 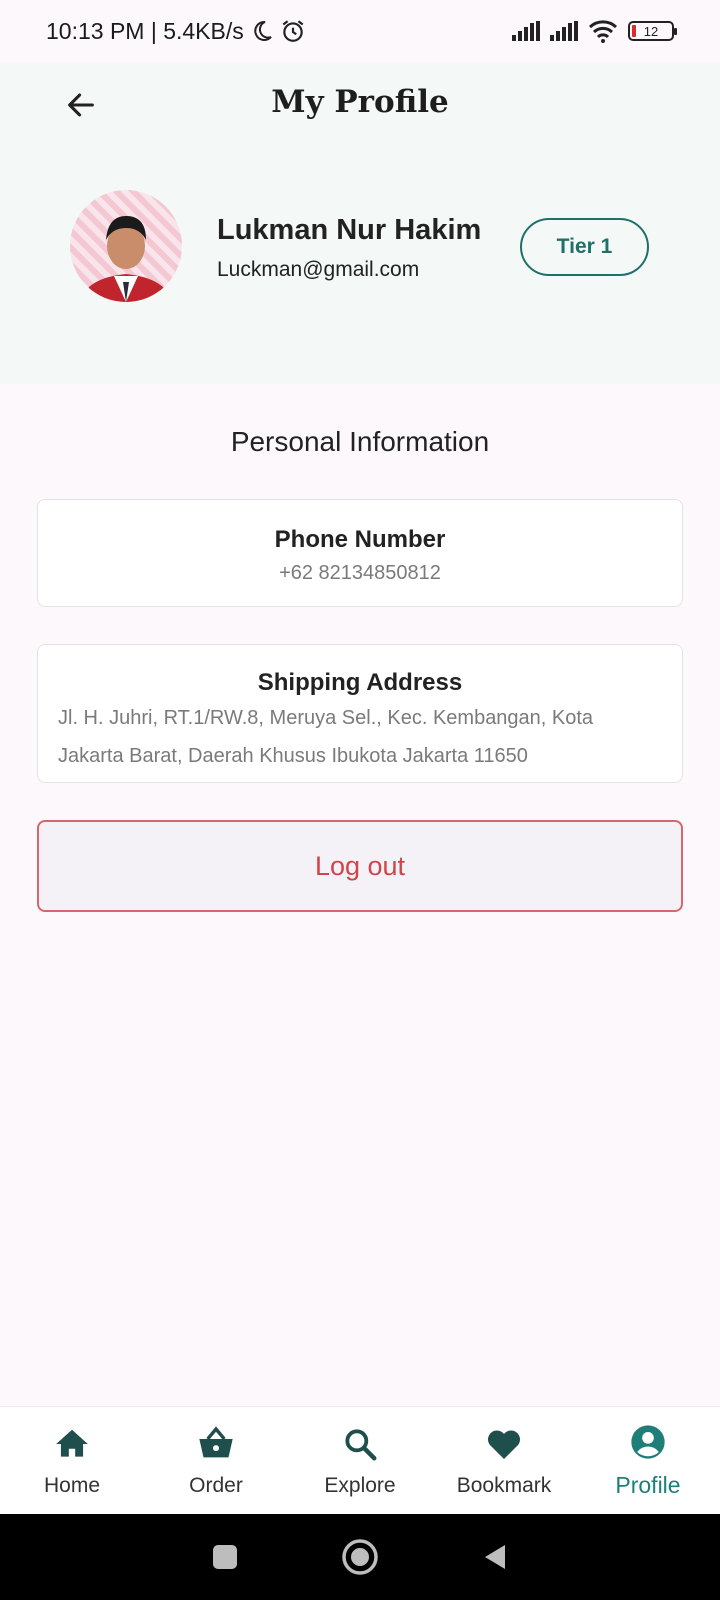 I want to click on search-icon, so click(x=360, y=1444).